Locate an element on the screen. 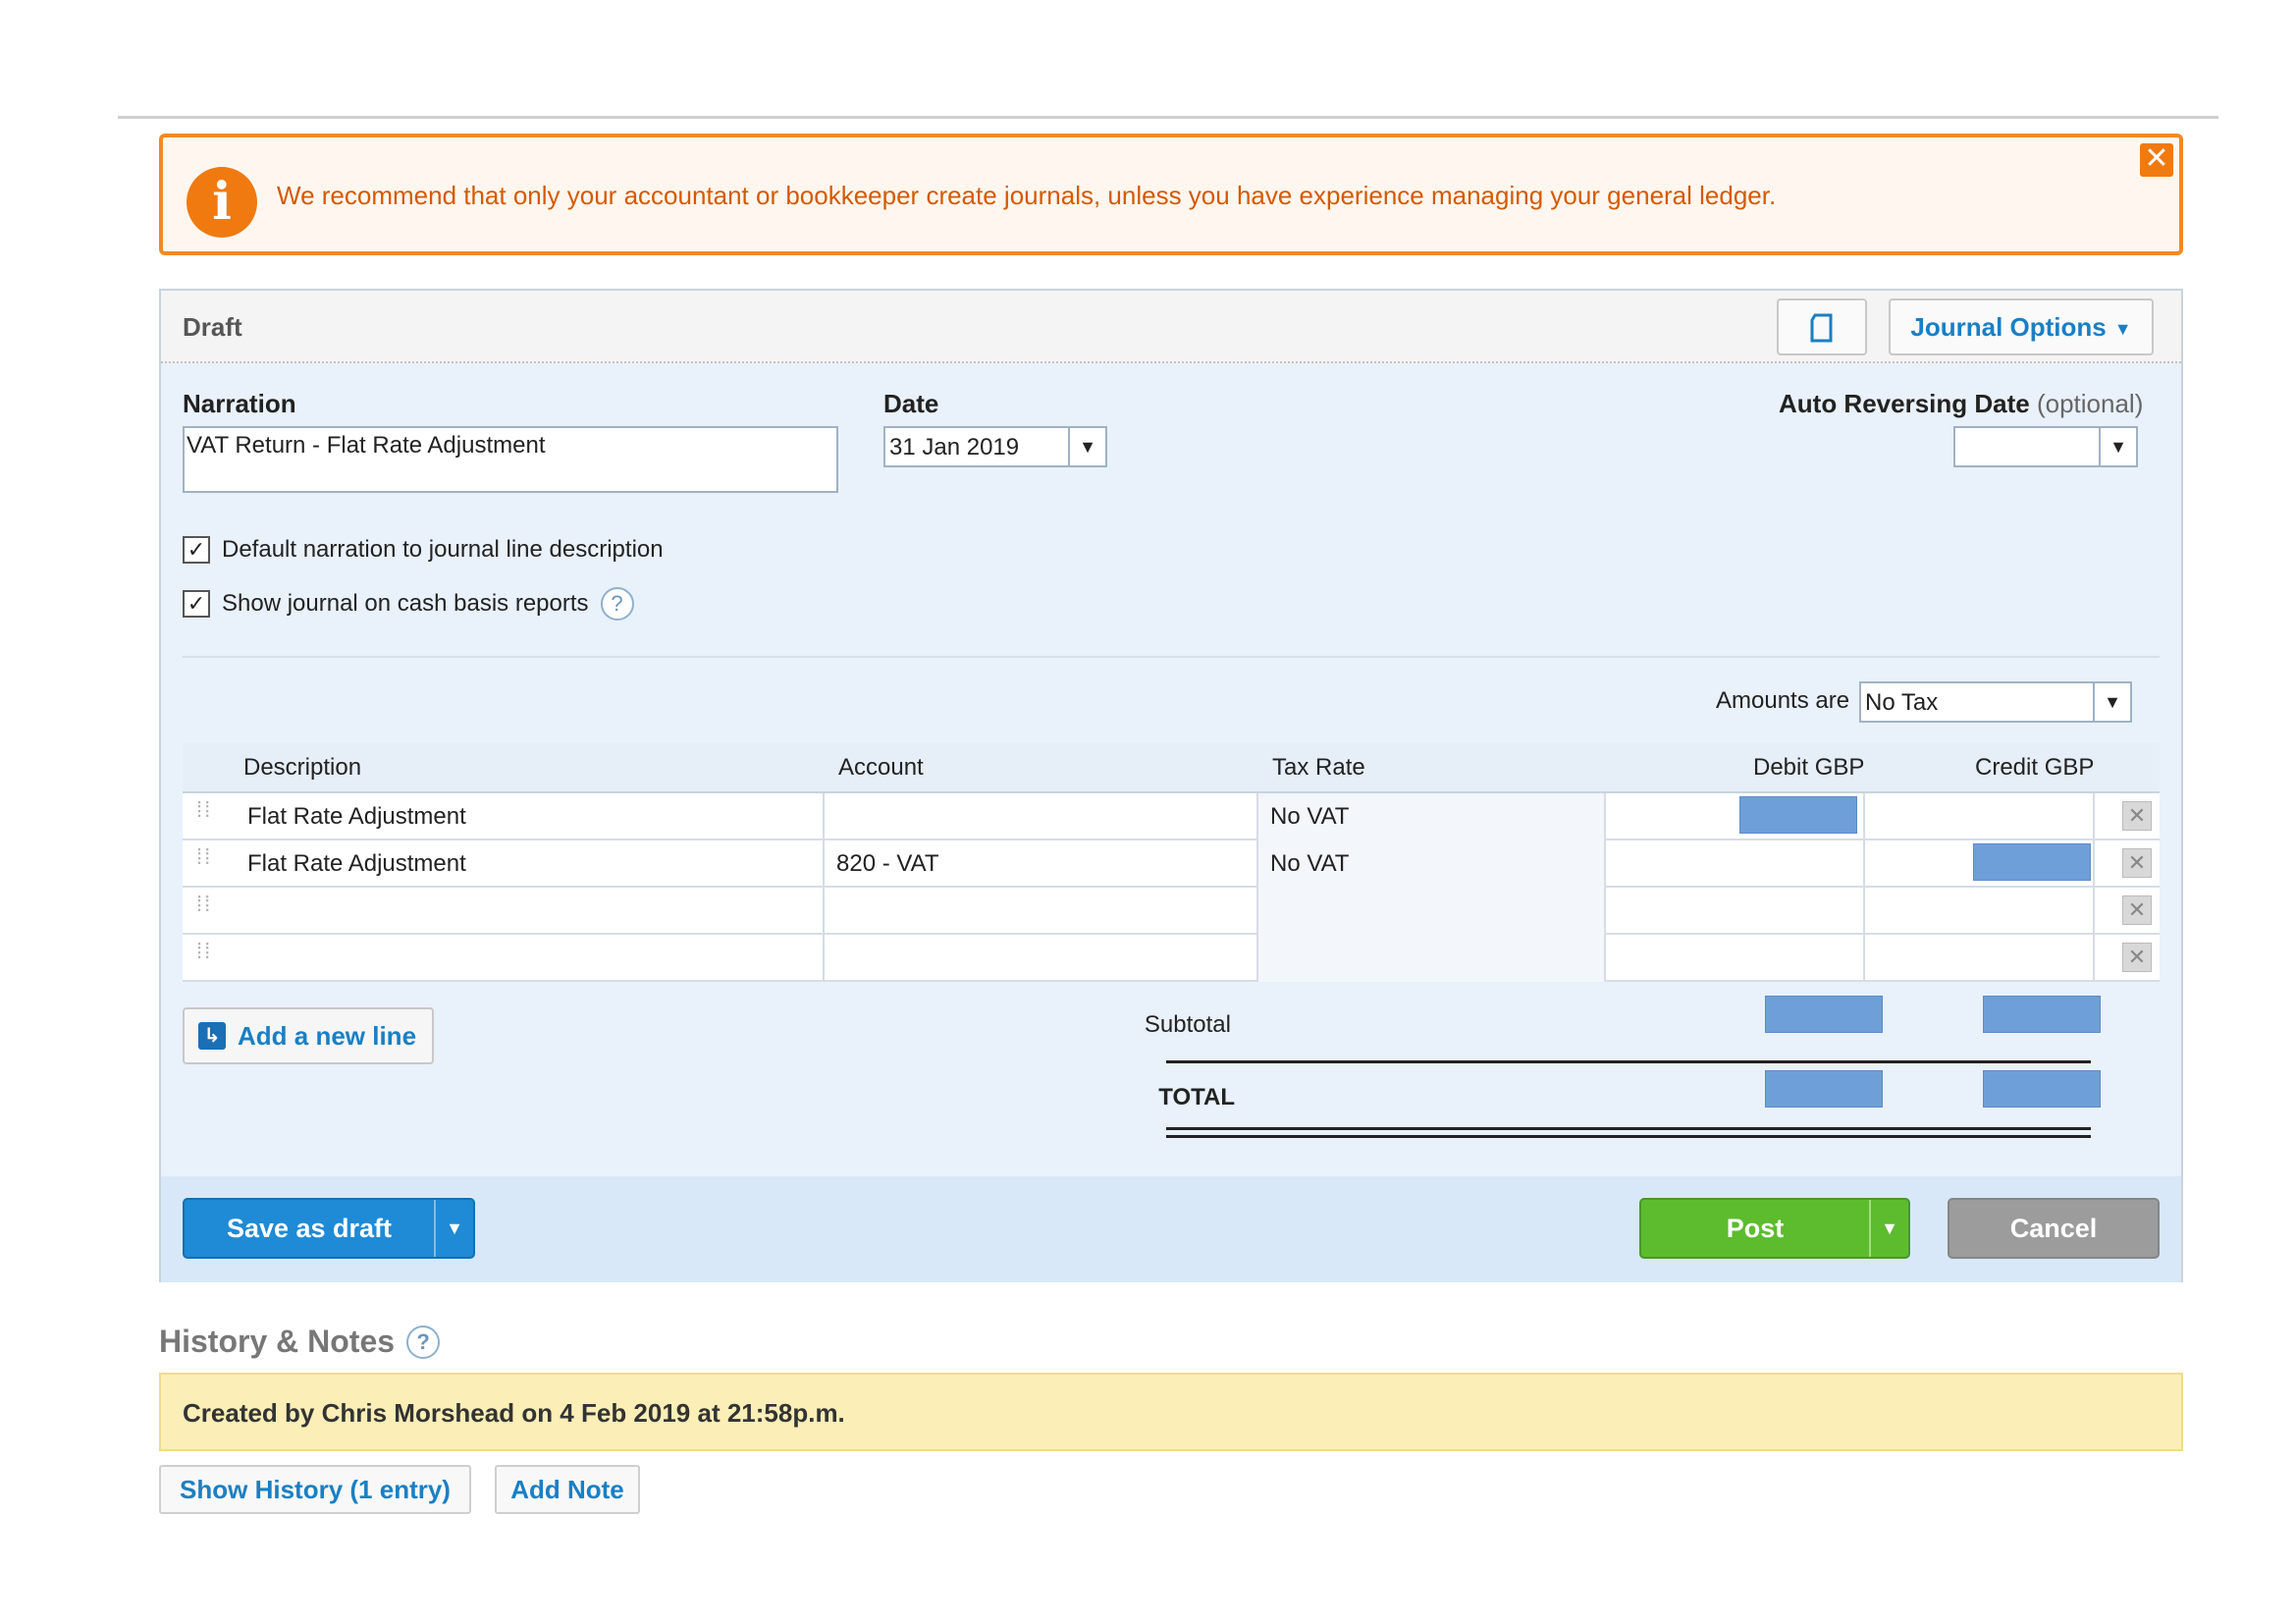 Image resolution: width=2296 pixels, height=1624 pixels. add-note-button: Add Note is located at coordinates (567, 1489).